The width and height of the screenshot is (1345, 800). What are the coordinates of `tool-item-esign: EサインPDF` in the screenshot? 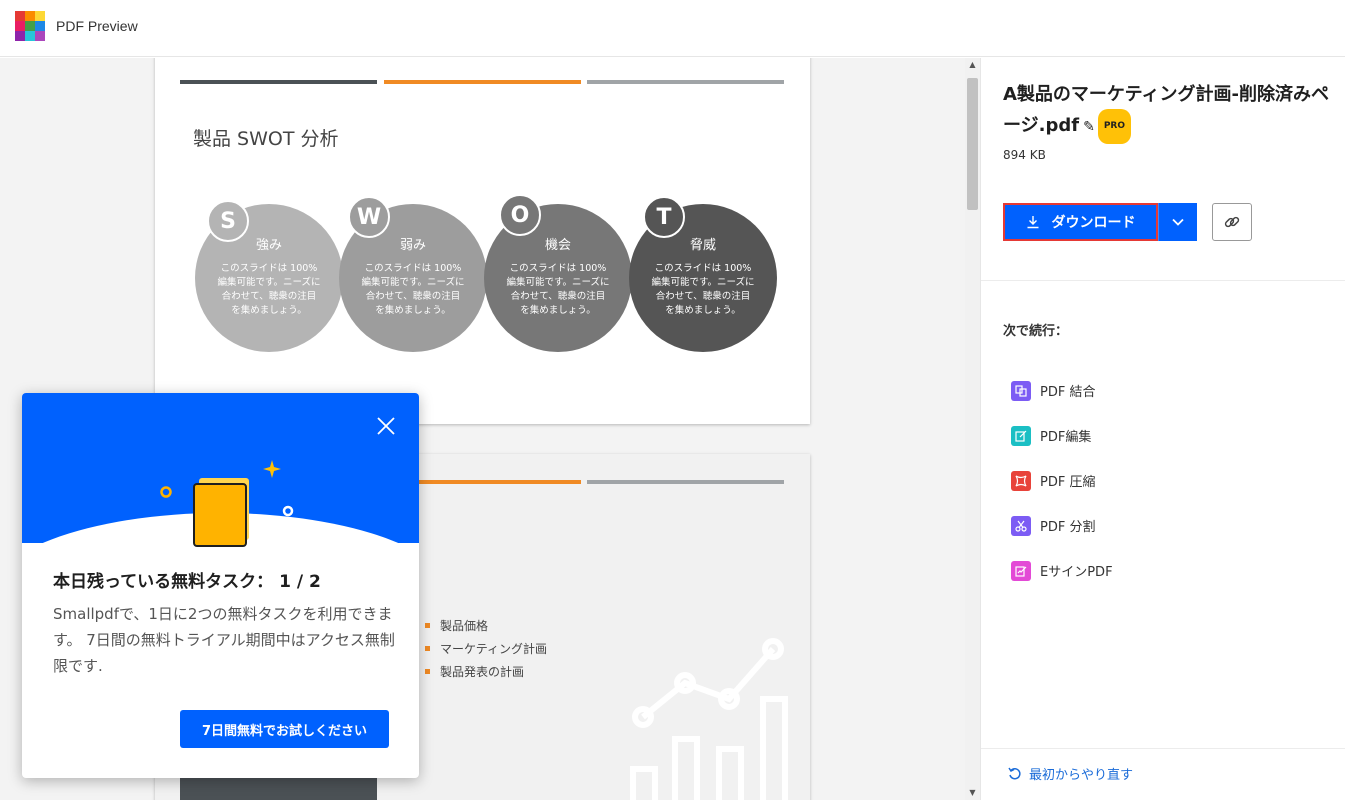 It's located at (1062, 570).